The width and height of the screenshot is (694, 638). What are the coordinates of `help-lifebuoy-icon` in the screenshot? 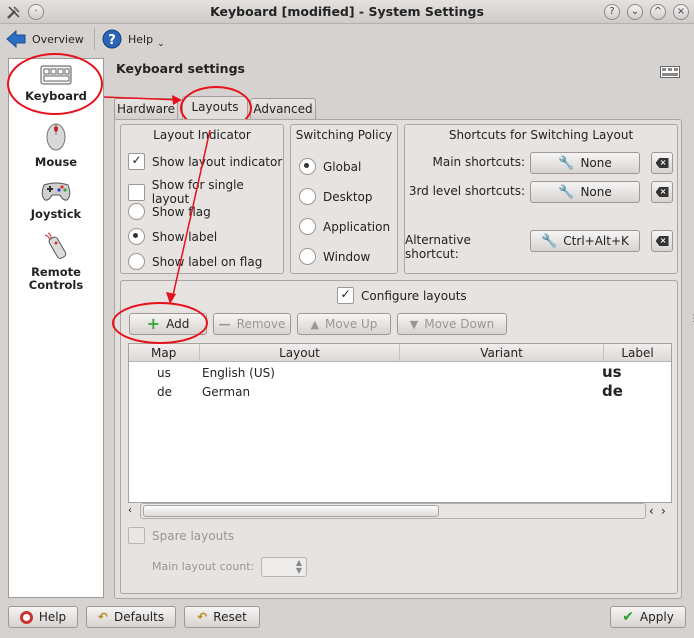 It's located at (26, 617).